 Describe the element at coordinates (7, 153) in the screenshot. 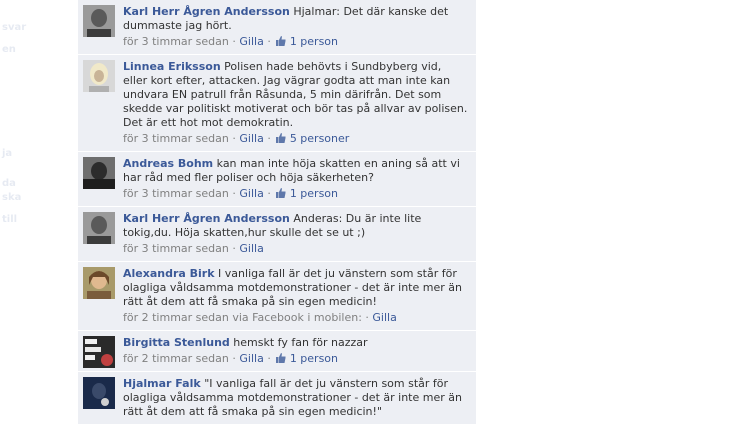

I see `ghost-text: ja` at that location.